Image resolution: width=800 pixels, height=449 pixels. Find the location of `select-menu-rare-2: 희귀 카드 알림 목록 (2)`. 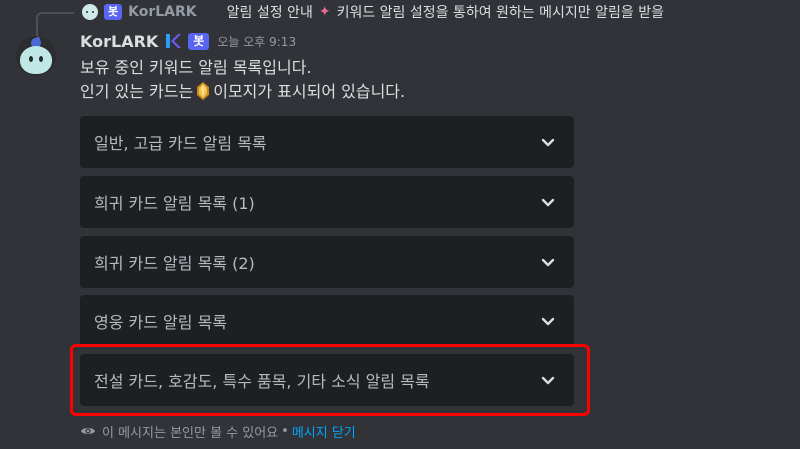

select-menu-rare-2: 희귀 카드 알림 목록 (2) is located at coordinates (327, 262).